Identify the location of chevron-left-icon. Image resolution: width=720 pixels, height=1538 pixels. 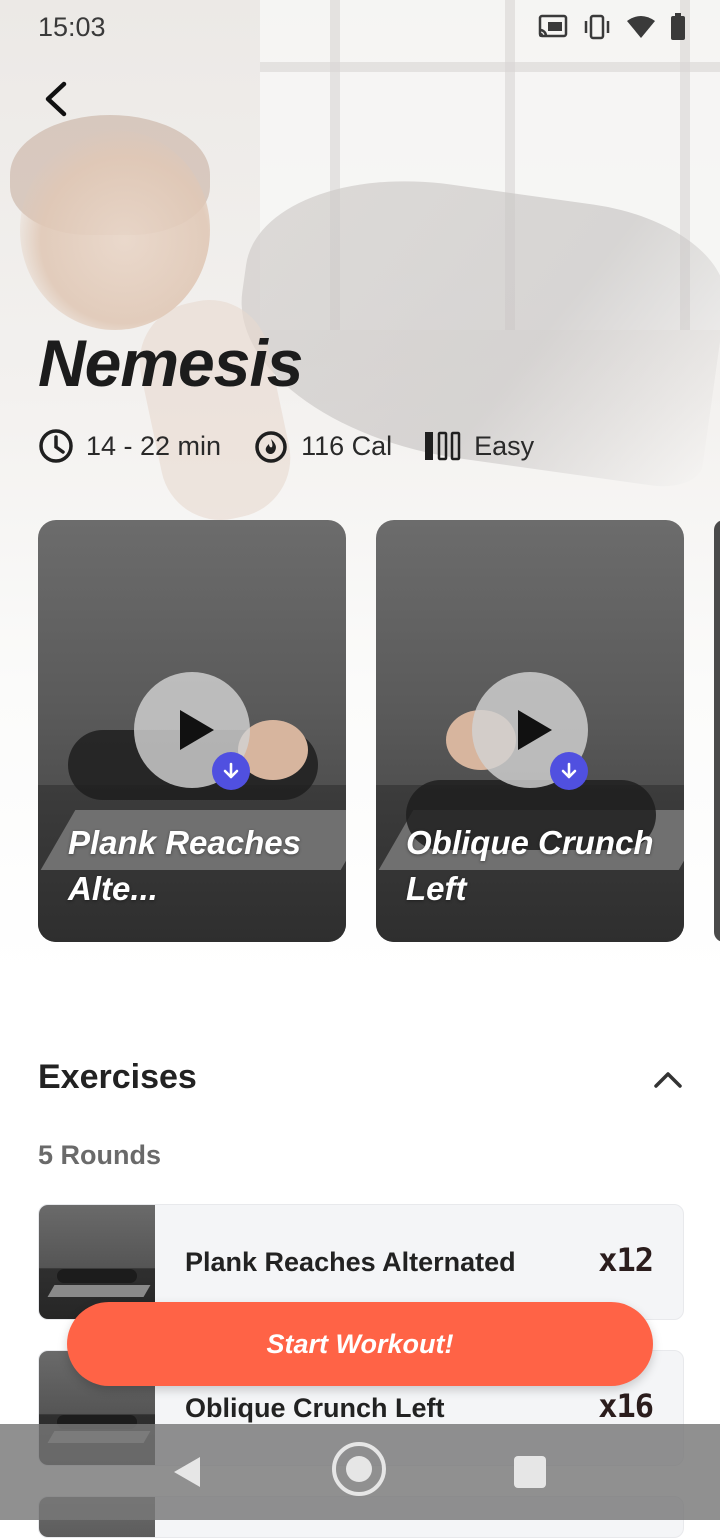
(56, 99).